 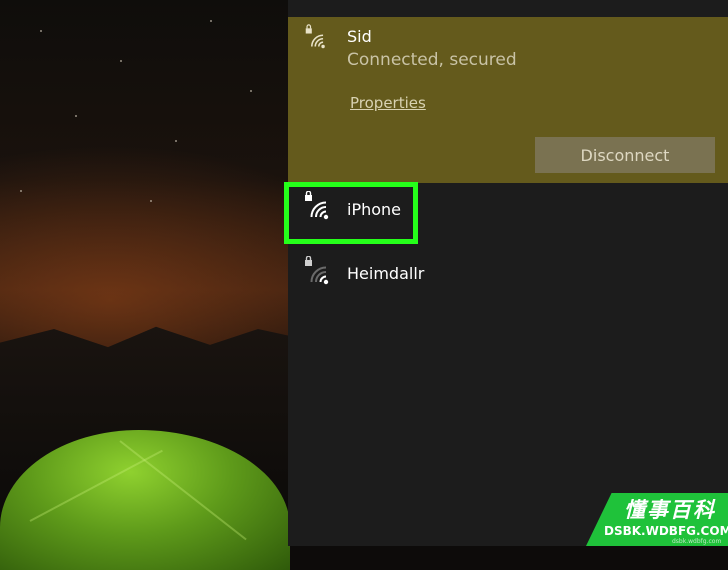 What do you see at coordinates (386, 273) in the screenshot?
I see `network-name: Heimdallr` at bounding box center [386, 273].